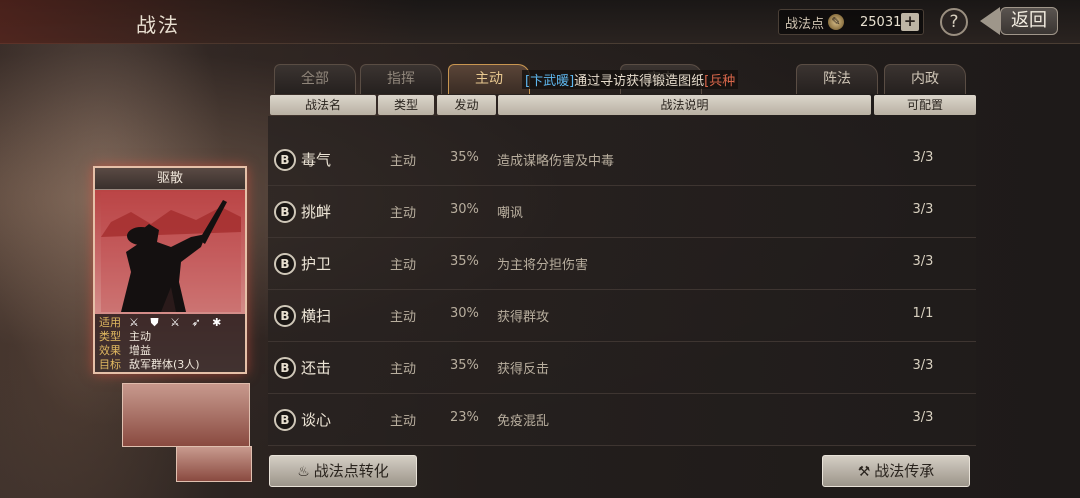 This screenshot has width=1080, height=498. I want to click on troop-type-icons: ⚔ ⛊ ⚔ ➶ ✱, so click(177, 322).